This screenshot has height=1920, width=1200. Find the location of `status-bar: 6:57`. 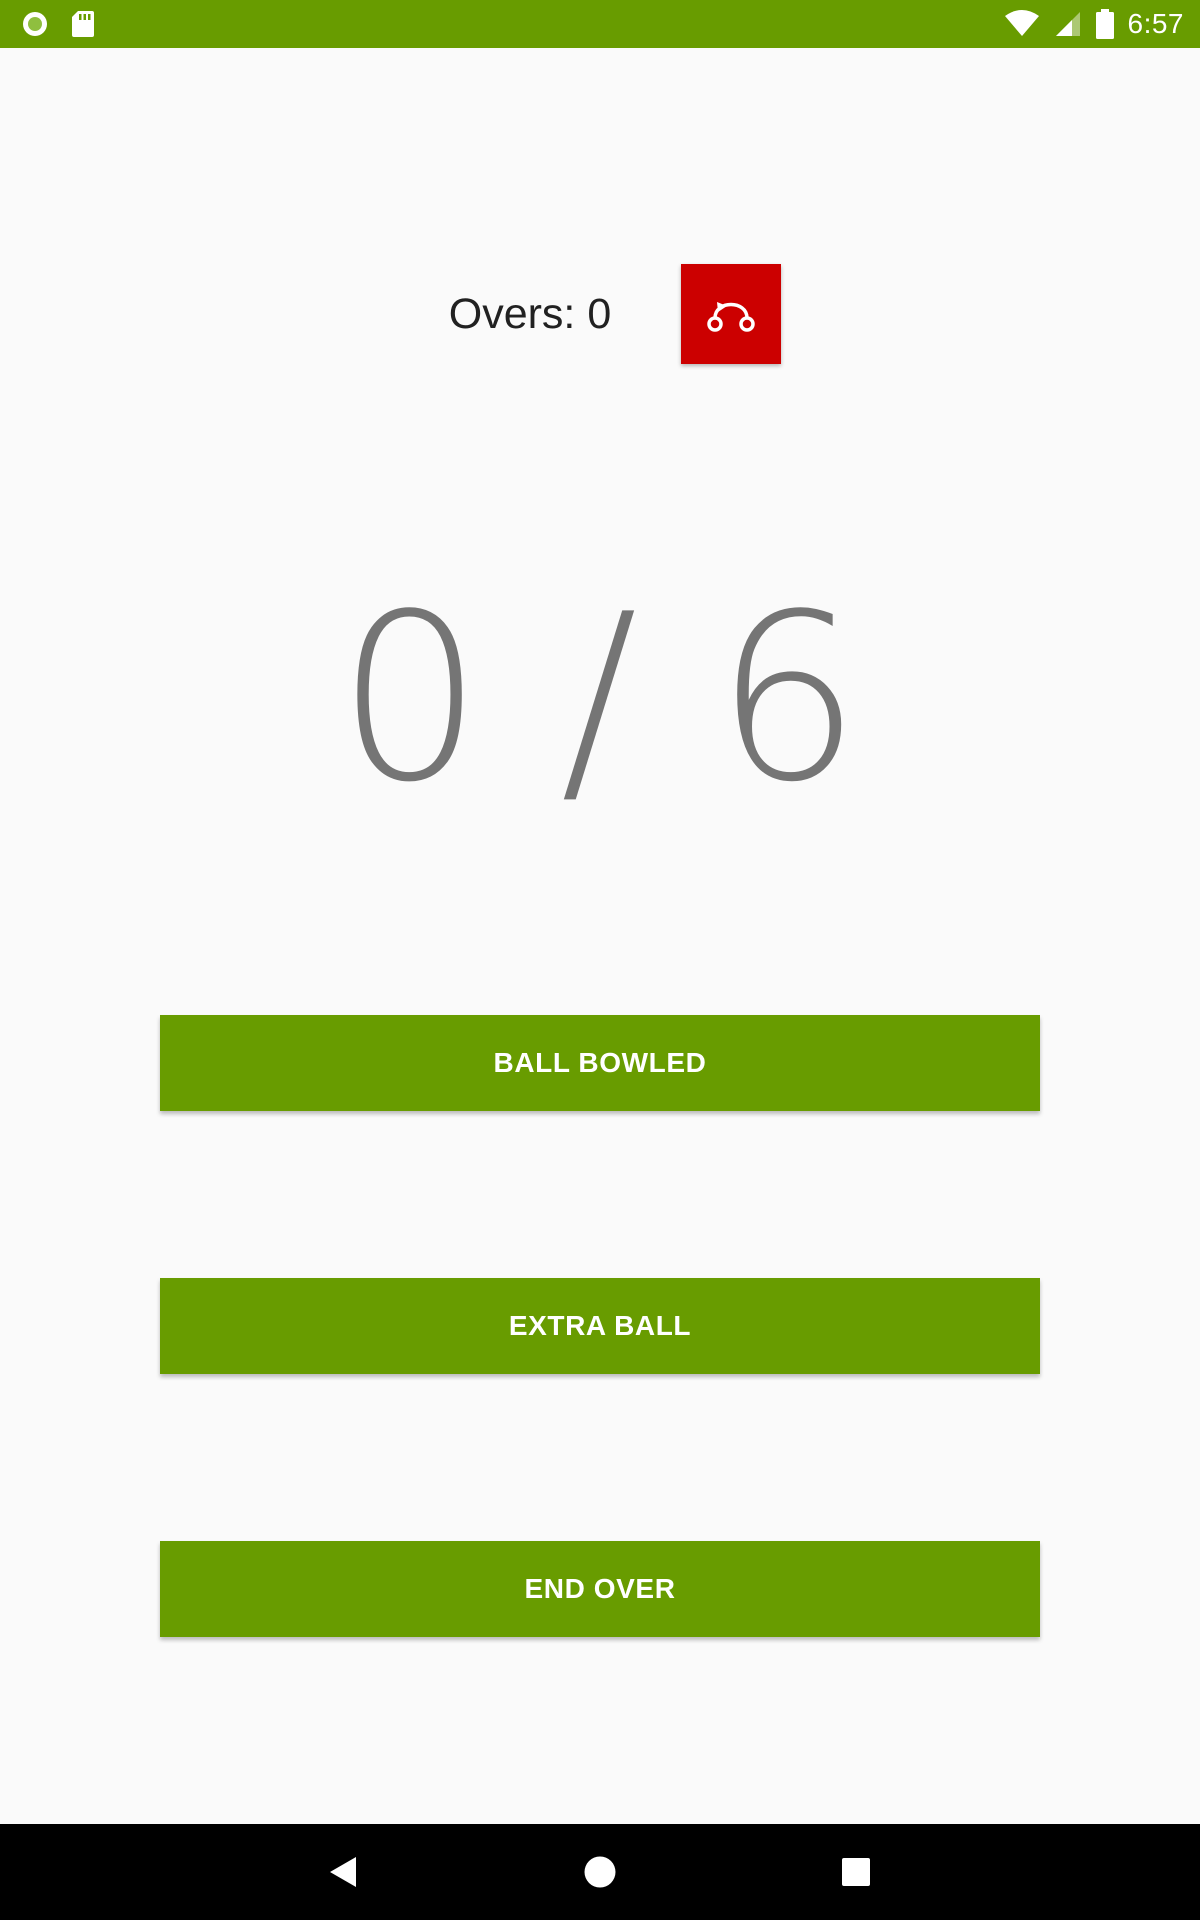

status-bar: 6:57 is located at coordinates (600, 24).